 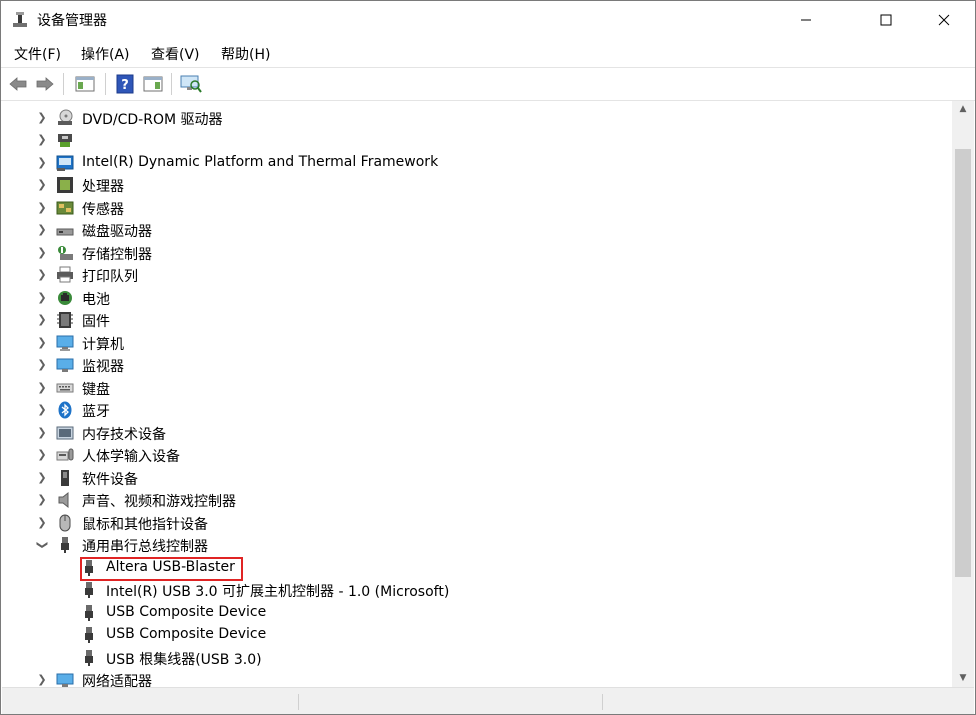 What do you see at coordinates (175, 54) in the screenshot?
I see `menu-view: 查看(V)` at bounding box center [175, 54].